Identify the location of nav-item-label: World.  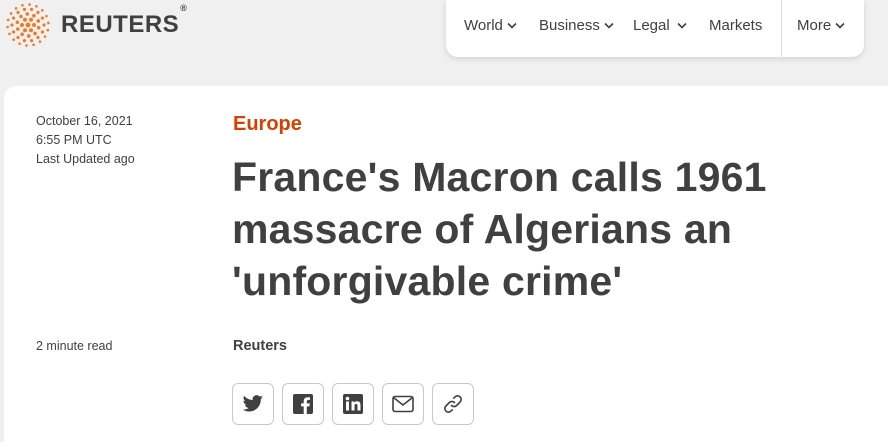
(483, 25).